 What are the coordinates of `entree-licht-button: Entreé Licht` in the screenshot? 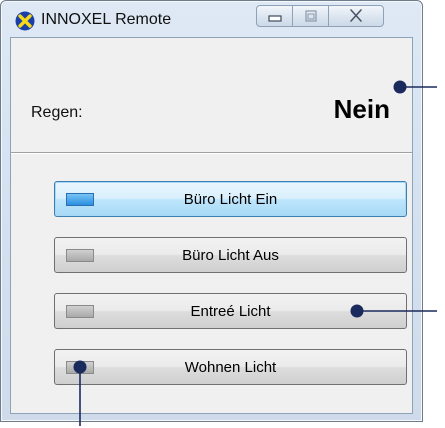 It's located at (230, 311).